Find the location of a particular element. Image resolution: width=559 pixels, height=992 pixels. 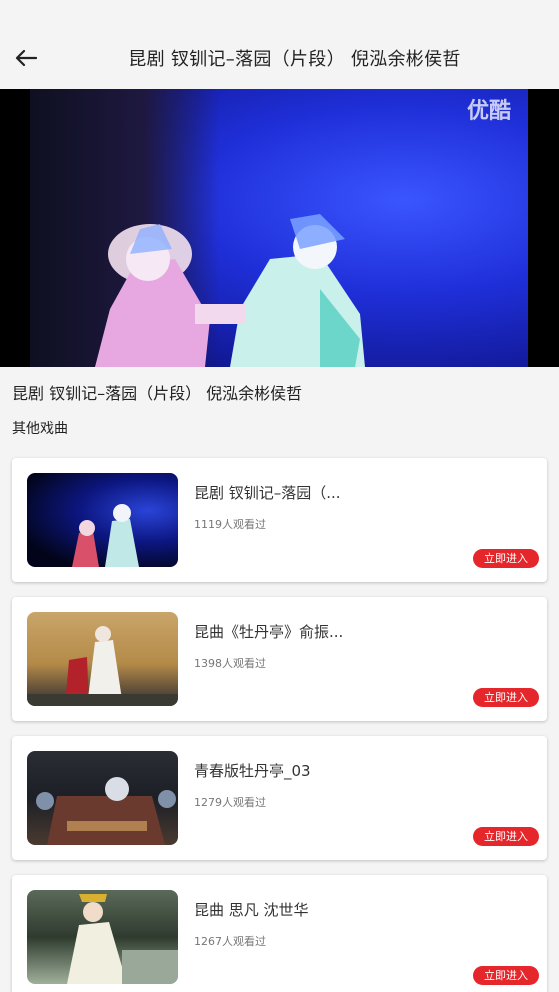

video-title: 昆剧 钗钏记–落园（片段） 倪泓余彬侯哲 is located at coordinates (157, 393).